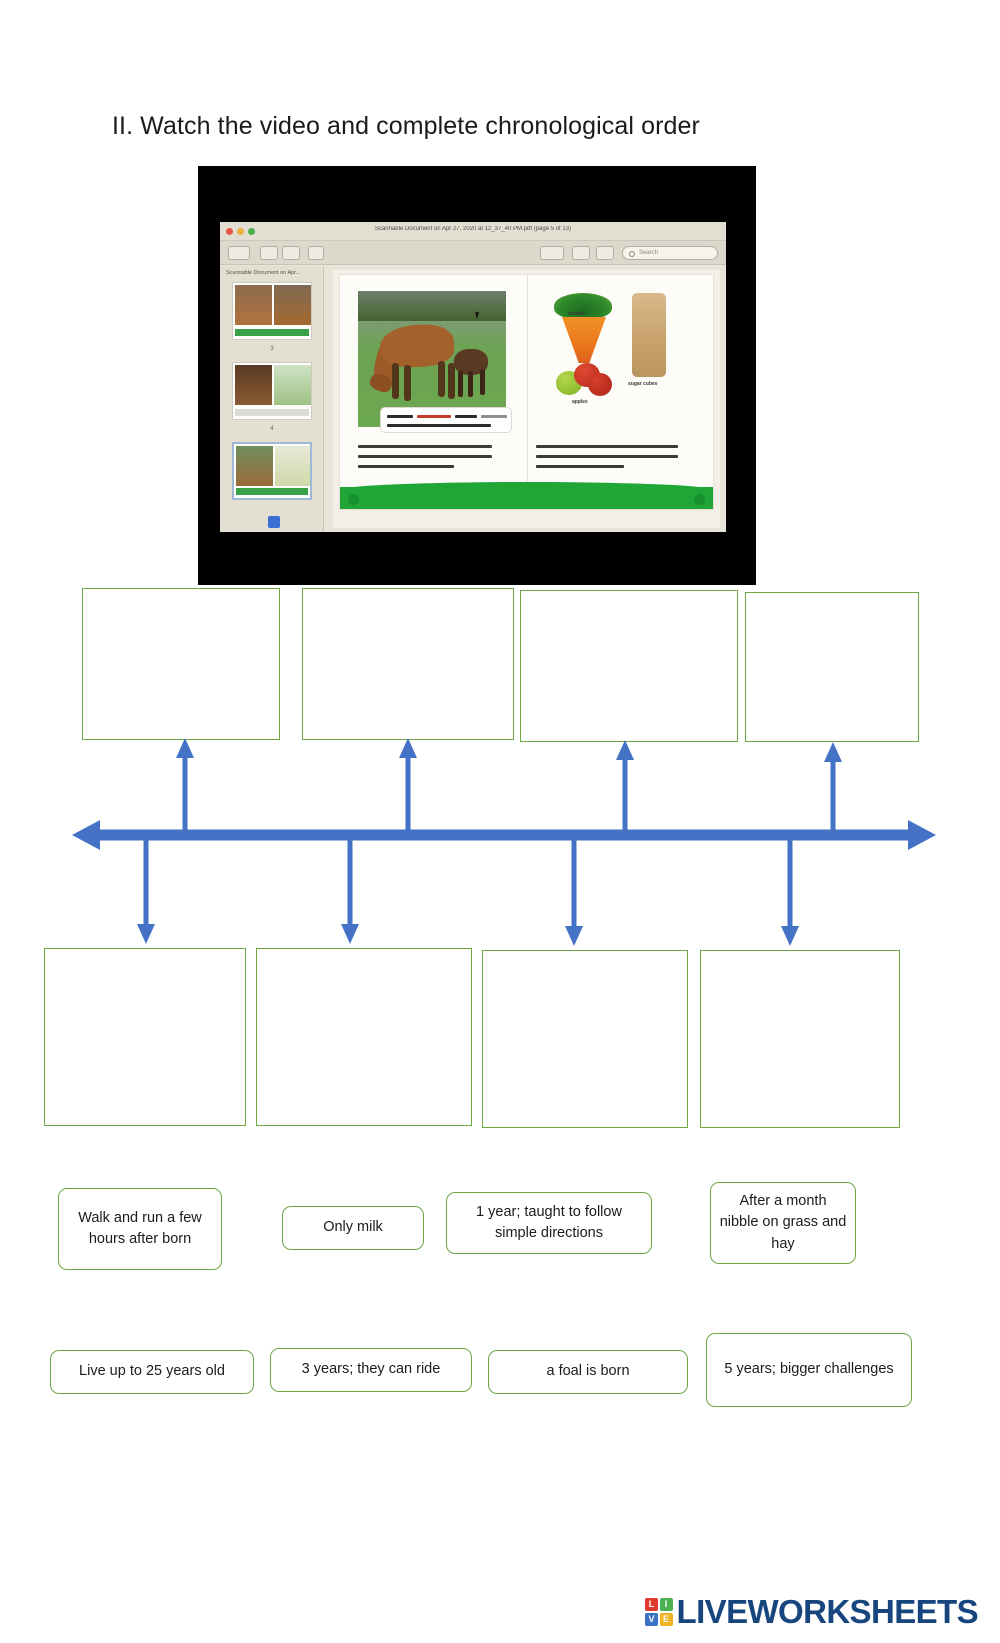 This screenshot has height=1643, width=1000. Describe the element at coordinates (239, 253) in the screenshot. I see `sidebar-toggle-button` at that location.